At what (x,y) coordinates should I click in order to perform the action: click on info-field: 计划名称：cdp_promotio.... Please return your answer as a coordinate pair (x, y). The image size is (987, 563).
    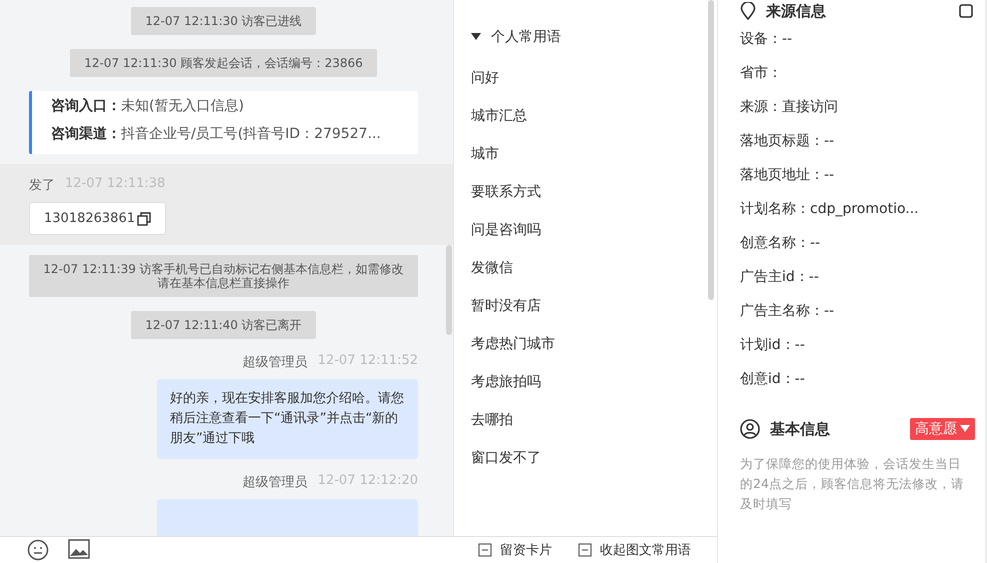
    Looking at the image, I should click on (862, 209).